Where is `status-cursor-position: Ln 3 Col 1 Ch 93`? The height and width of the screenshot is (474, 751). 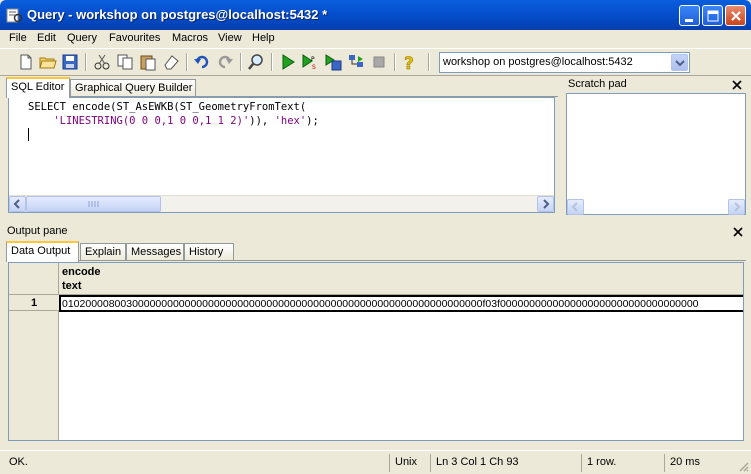 status-cursor-position: Ln 3 Col 1 Ch 93 is located at coordinates (505, 463).